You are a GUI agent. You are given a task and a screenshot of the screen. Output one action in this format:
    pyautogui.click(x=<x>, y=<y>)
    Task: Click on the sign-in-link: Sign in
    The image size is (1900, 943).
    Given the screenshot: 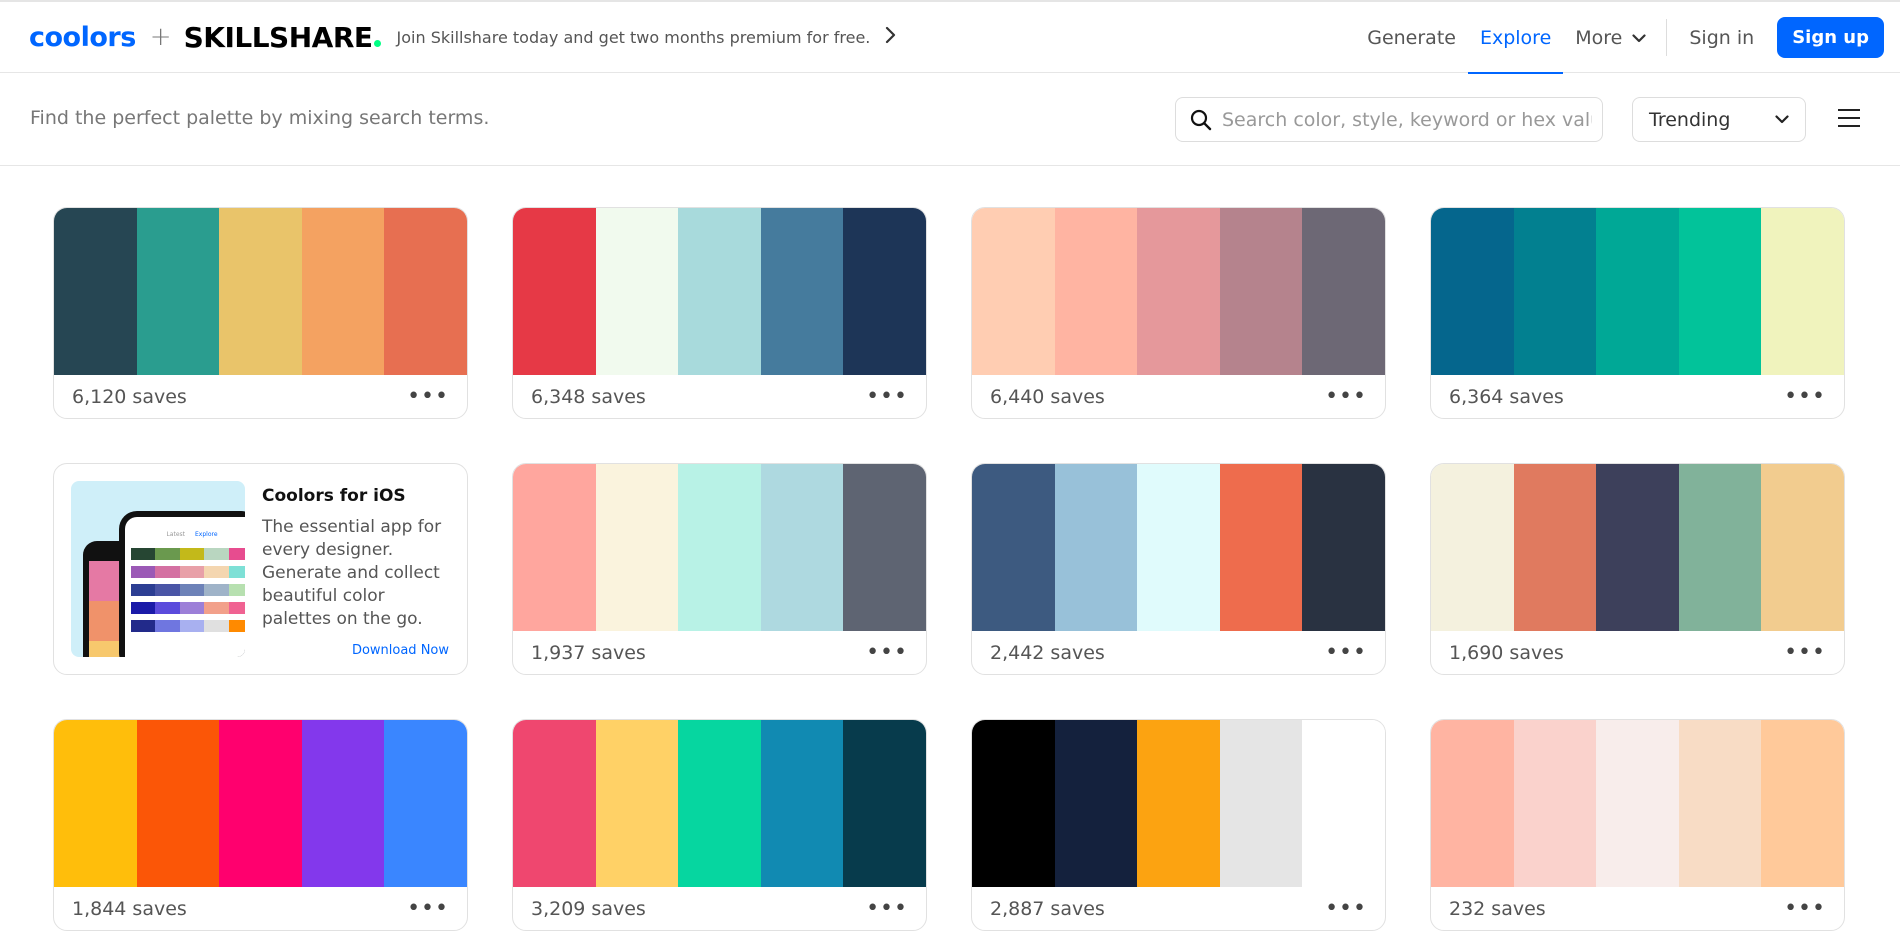 What is the action you would take?
    pyautogui.click(x=1721, y=37)
    